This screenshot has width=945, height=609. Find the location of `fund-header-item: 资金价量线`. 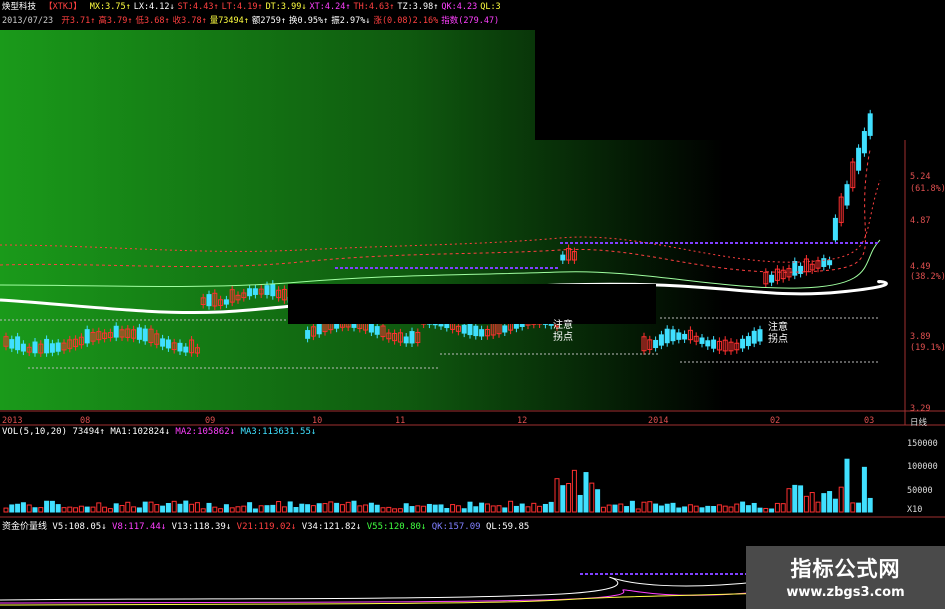

fund-header-item: 资金价量线 is located at coordinates (27, 527).